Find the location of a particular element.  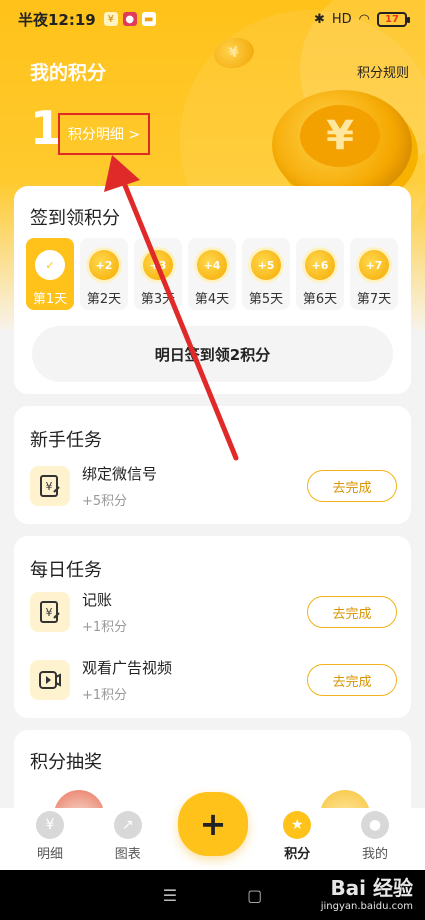

points-detail-link: 积分明细 > is located at coordinates (104, 134).